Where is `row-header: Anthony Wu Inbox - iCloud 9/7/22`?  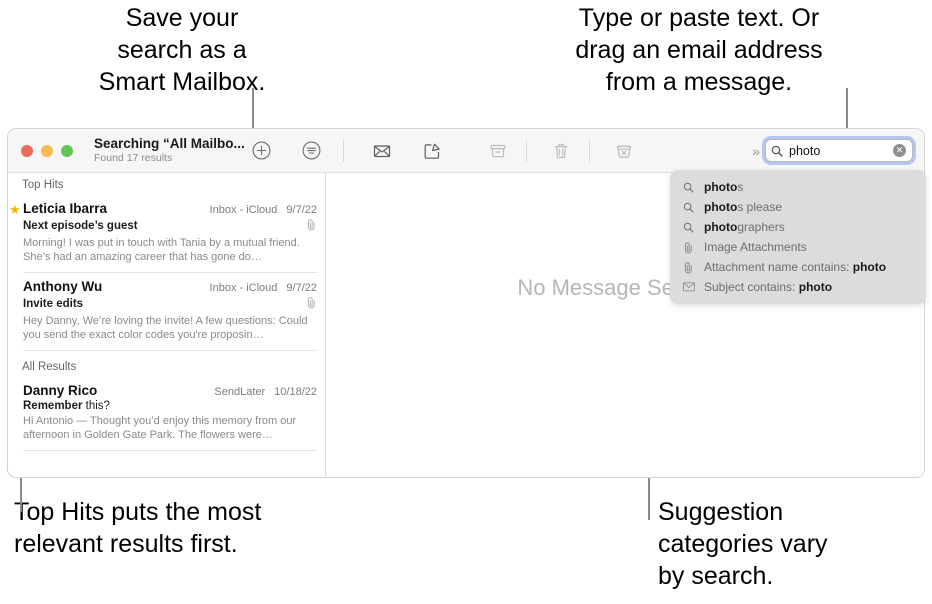
row-header: Anthony Wu Inbox - iCloud 9/7/22 is located at coordinates (170, 286).